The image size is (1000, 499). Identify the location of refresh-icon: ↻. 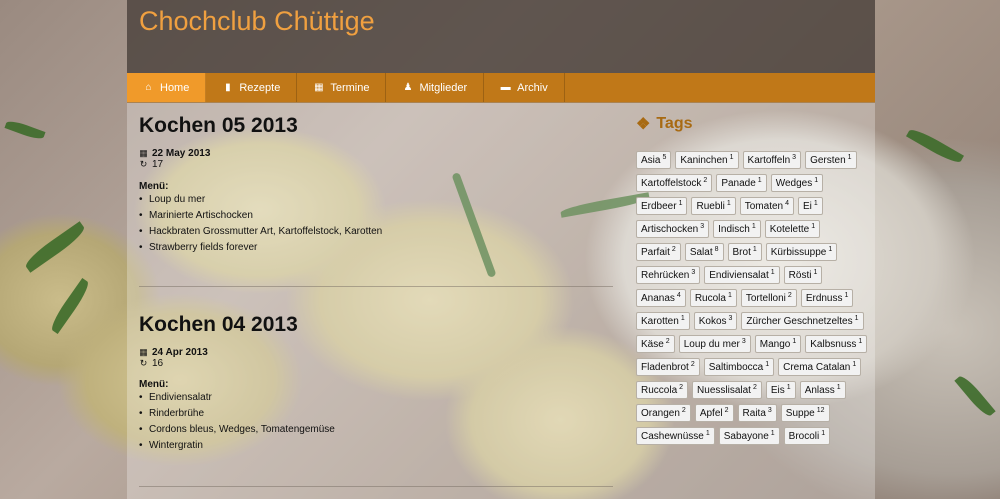
(143, 164).